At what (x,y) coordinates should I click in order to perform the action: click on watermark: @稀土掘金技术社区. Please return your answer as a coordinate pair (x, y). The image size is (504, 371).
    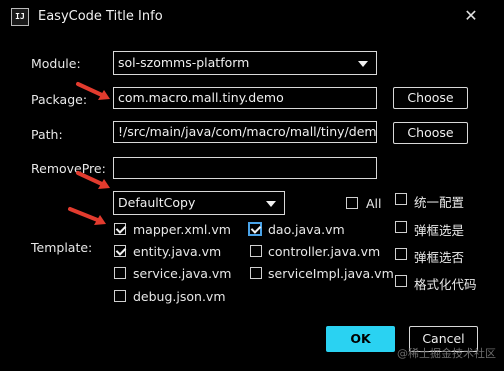
    Looking at the image, I should click on (446, 353).